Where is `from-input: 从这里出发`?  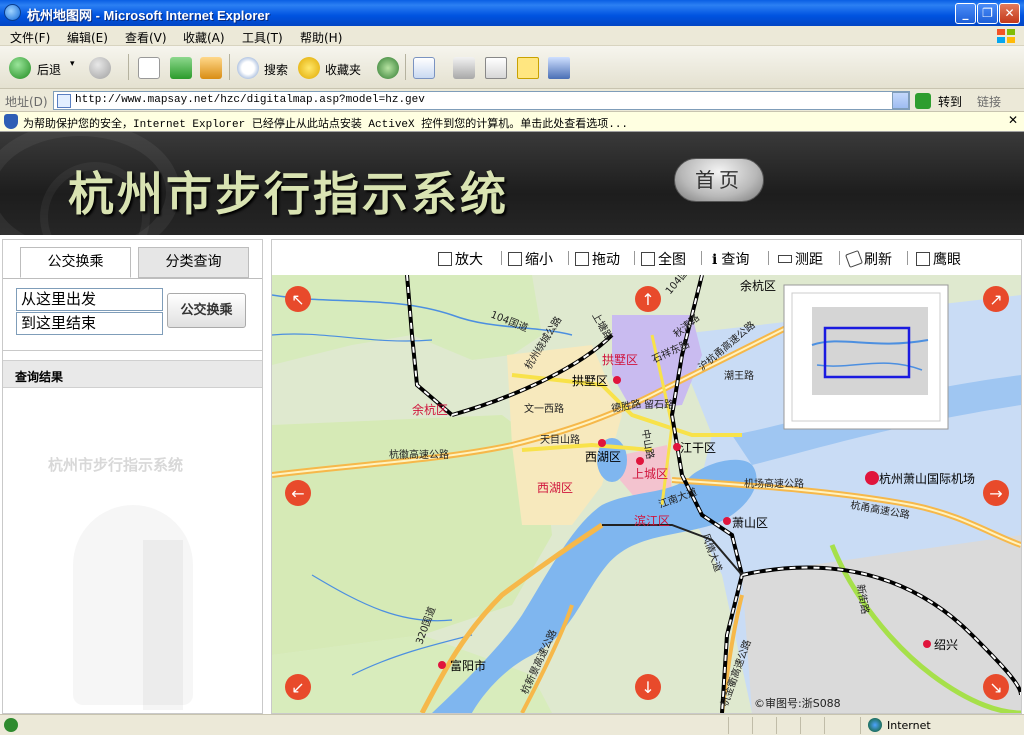
from-input: 从这里出发 is located at coordinates (89, 299).